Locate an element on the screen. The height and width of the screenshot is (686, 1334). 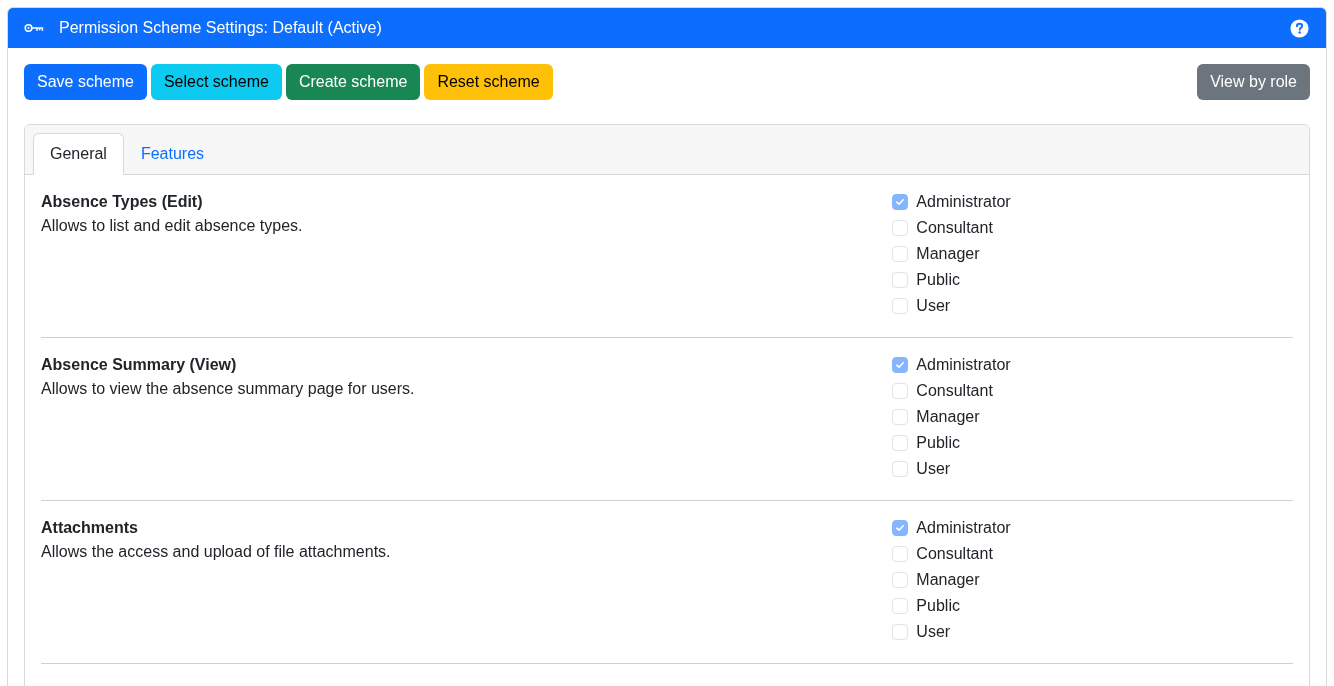
tab: Features is located at coordinates (172, 154).